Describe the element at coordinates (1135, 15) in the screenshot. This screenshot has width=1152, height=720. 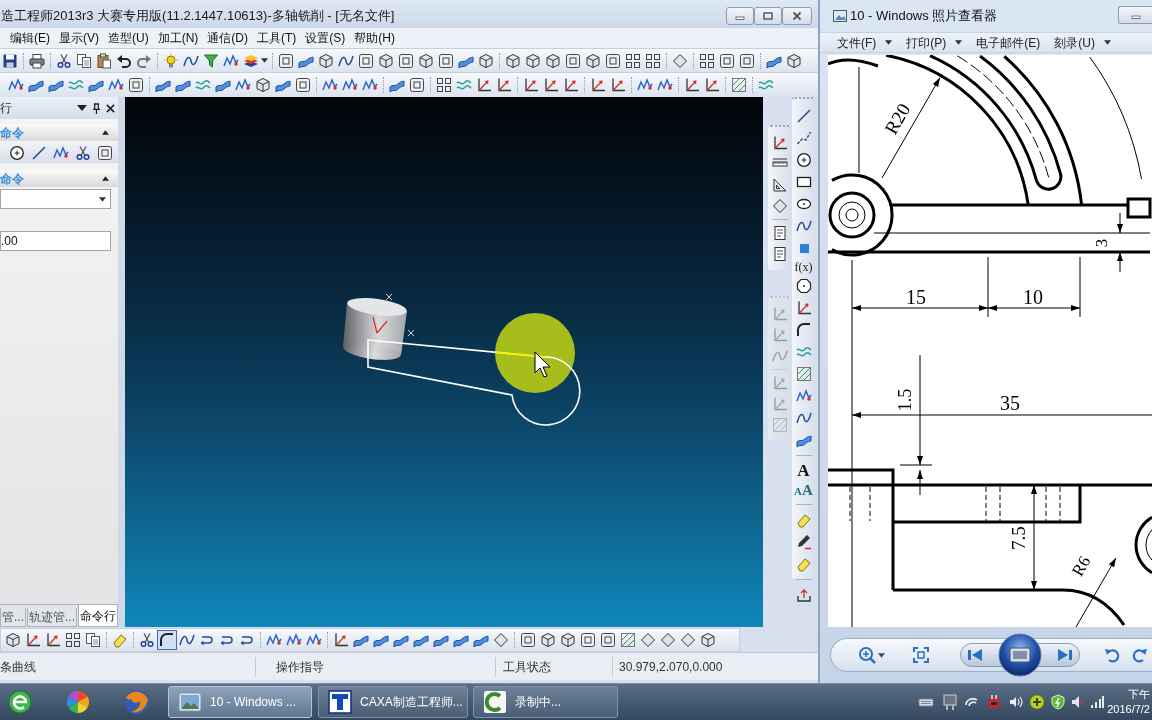
I see `minimize-button` at that location.